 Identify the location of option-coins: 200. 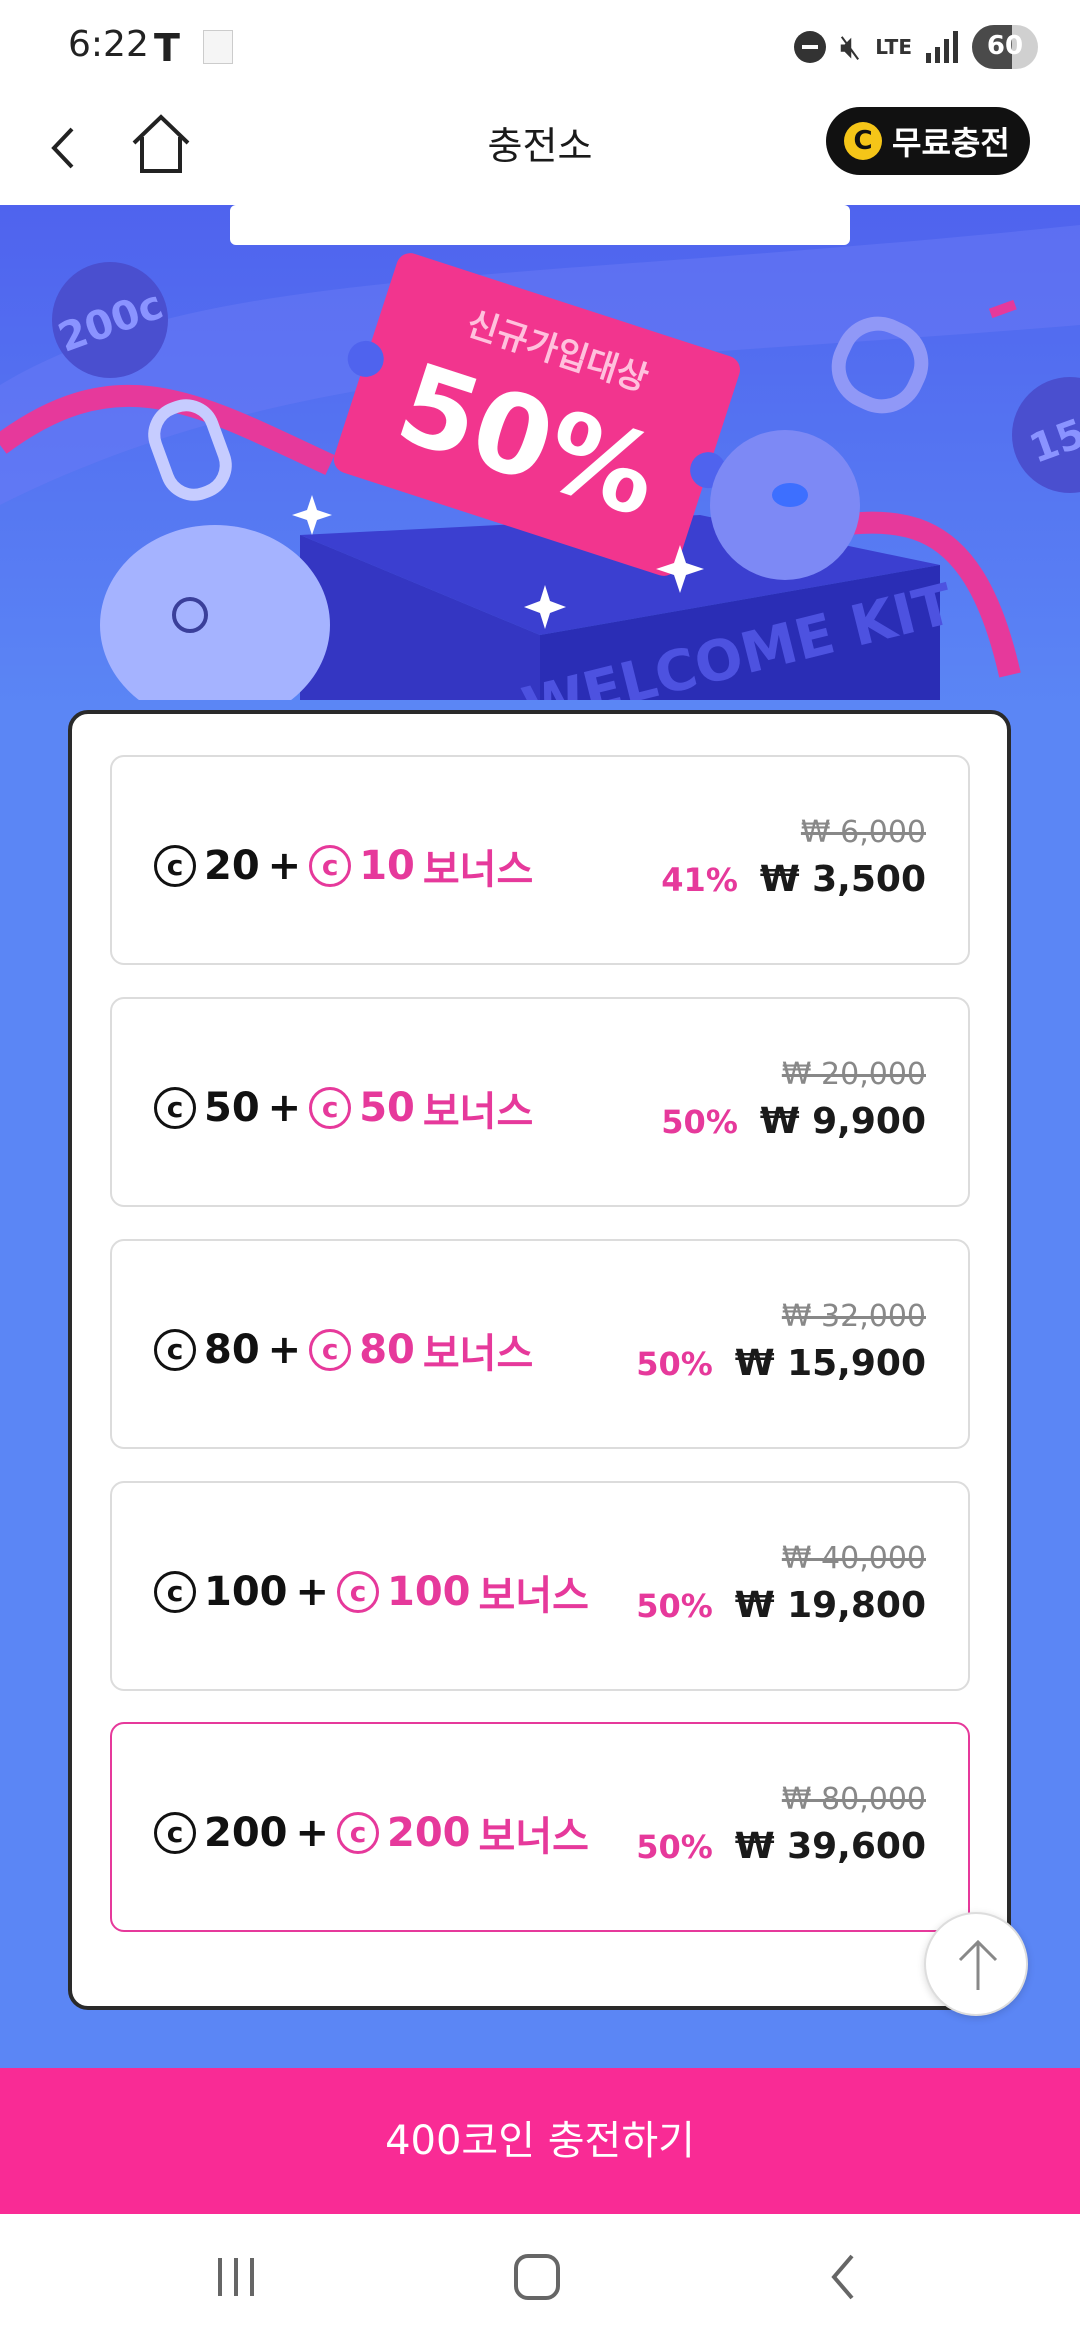
(246, 1833).